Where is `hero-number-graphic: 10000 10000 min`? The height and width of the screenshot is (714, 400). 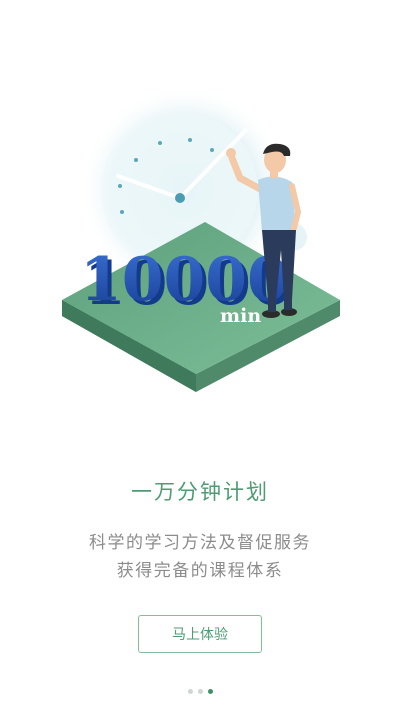 hero-number-graphic: 10000 10000 min is located at coordinates (186, 286).